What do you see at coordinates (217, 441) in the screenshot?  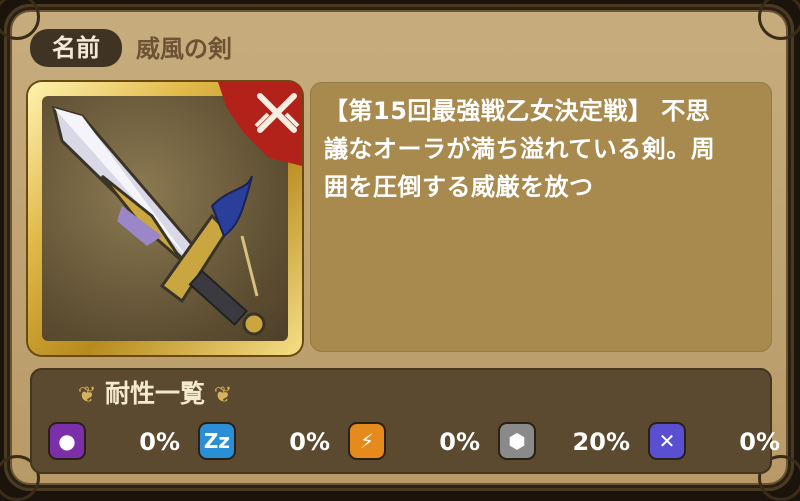 I see `sleep-zzz-icon: Zz` at bounding box center [217, 441].